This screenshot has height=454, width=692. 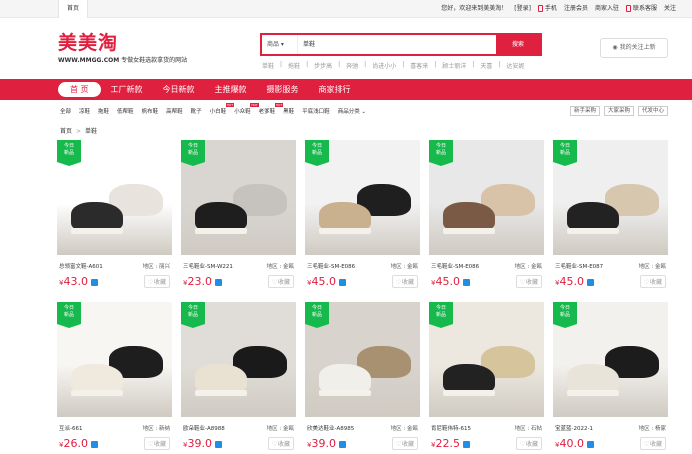 I want to click on category-right-button: 大家采购, so click(x=618, y=111).